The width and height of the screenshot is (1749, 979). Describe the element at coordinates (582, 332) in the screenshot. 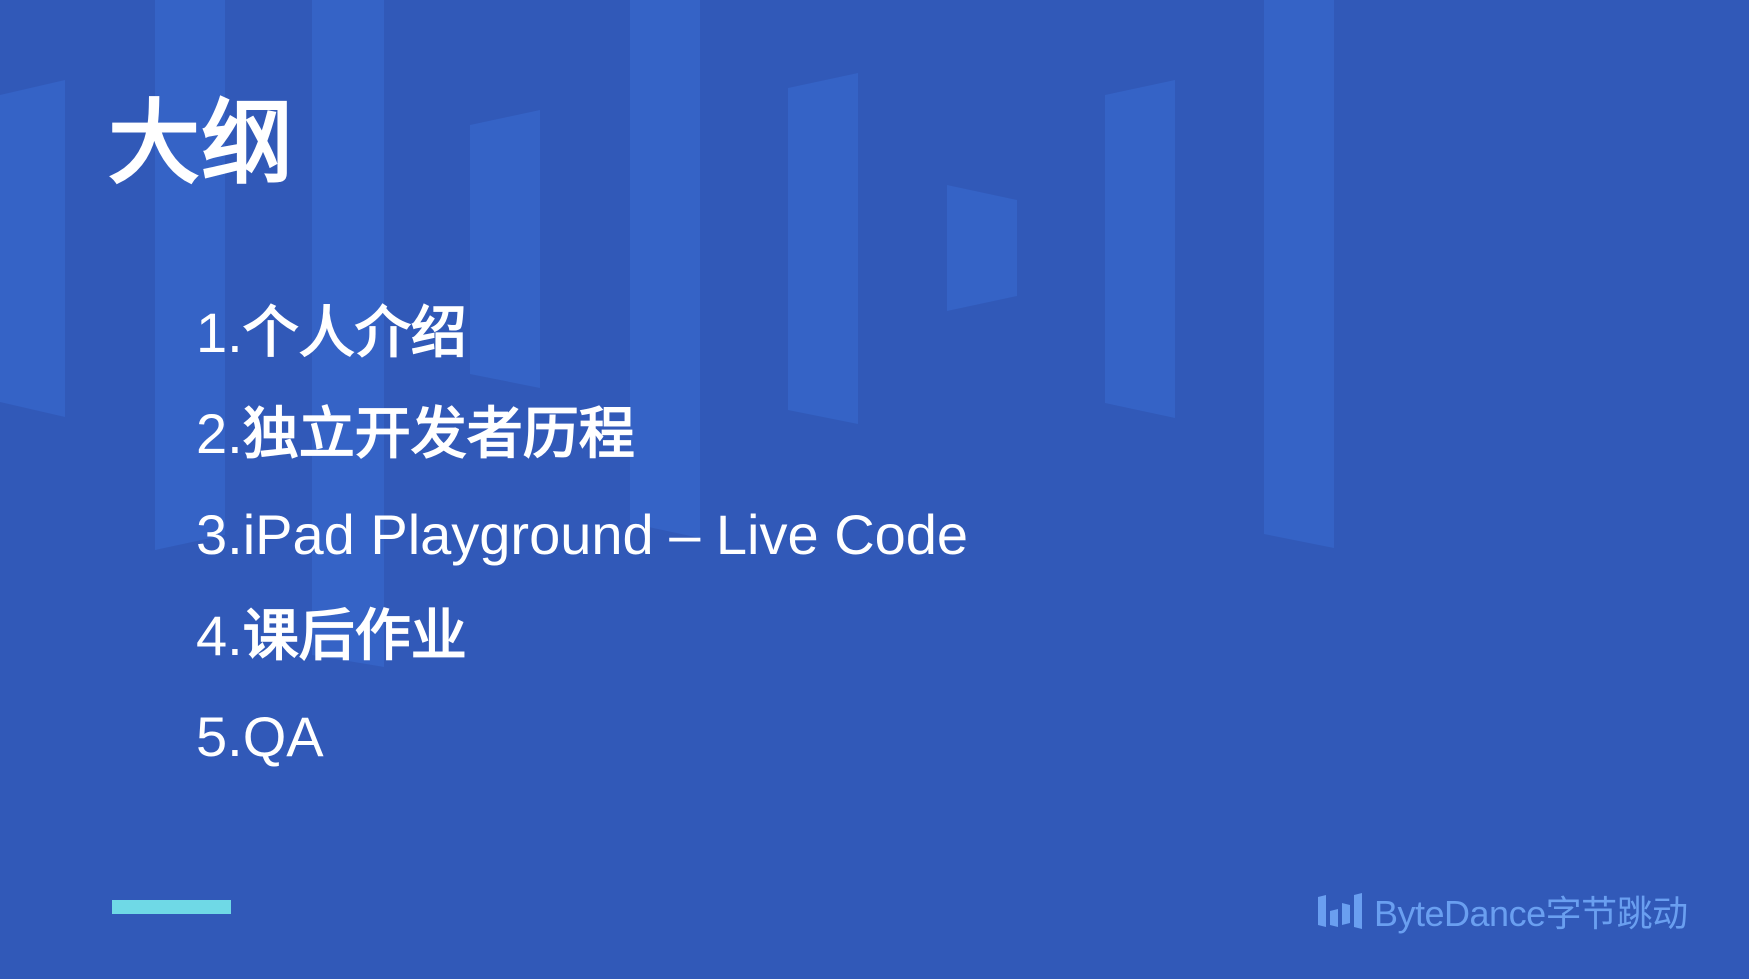

I see `outline-item: 1. 个人介绍` at that location.